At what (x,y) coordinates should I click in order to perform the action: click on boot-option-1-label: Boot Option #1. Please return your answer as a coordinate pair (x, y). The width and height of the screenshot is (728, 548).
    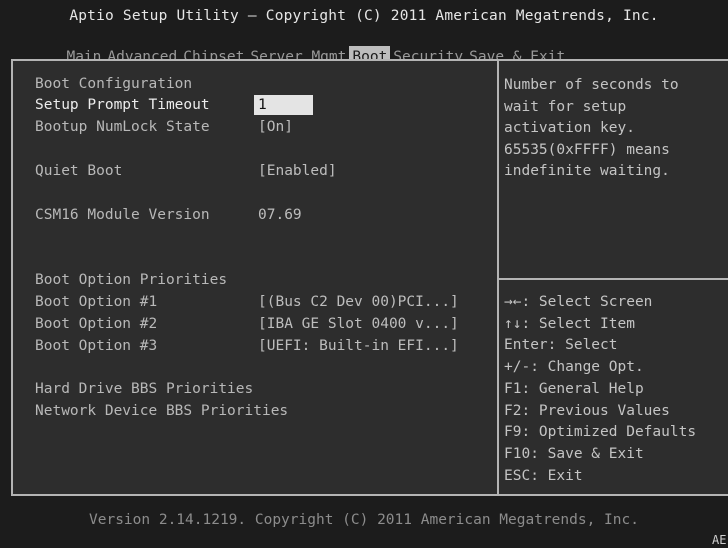
    Looking at the image, I should click on (96, 302).